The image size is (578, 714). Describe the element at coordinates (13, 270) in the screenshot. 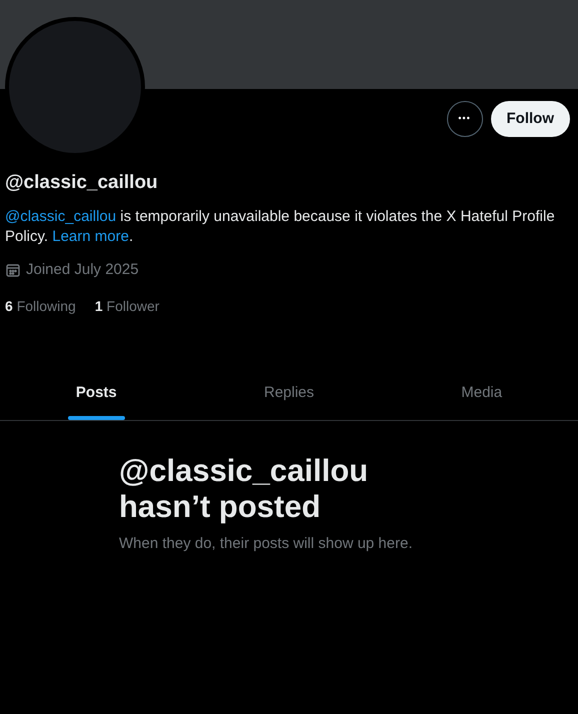

I see `calendar-icon` at that location.